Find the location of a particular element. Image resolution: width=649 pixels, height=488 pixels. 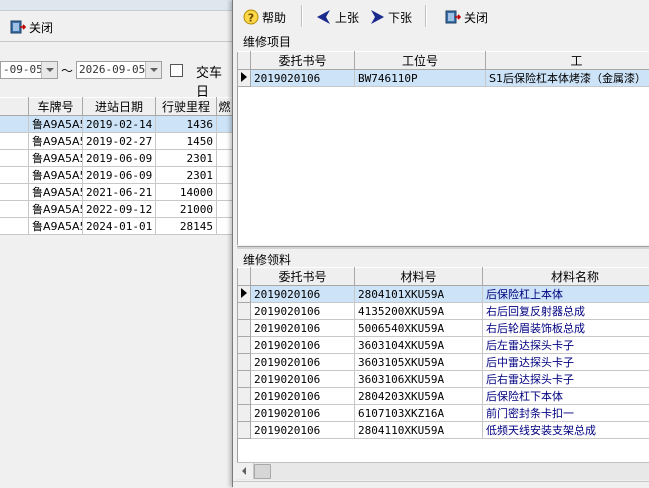

repair-items-header: 委托书号 工位号 工 is located at coordinates (443, 61).